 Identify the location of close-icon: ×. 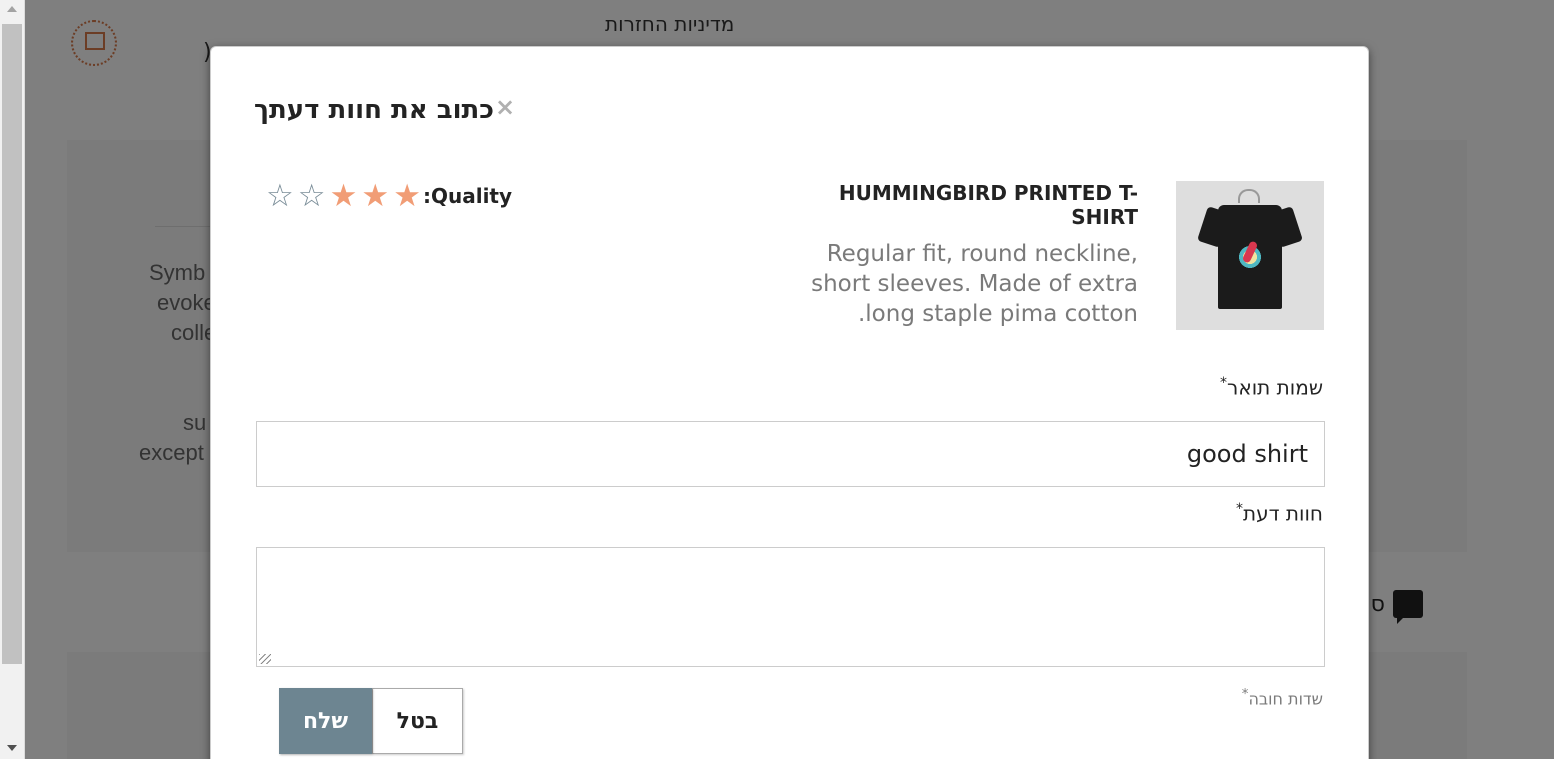
(505, 107).